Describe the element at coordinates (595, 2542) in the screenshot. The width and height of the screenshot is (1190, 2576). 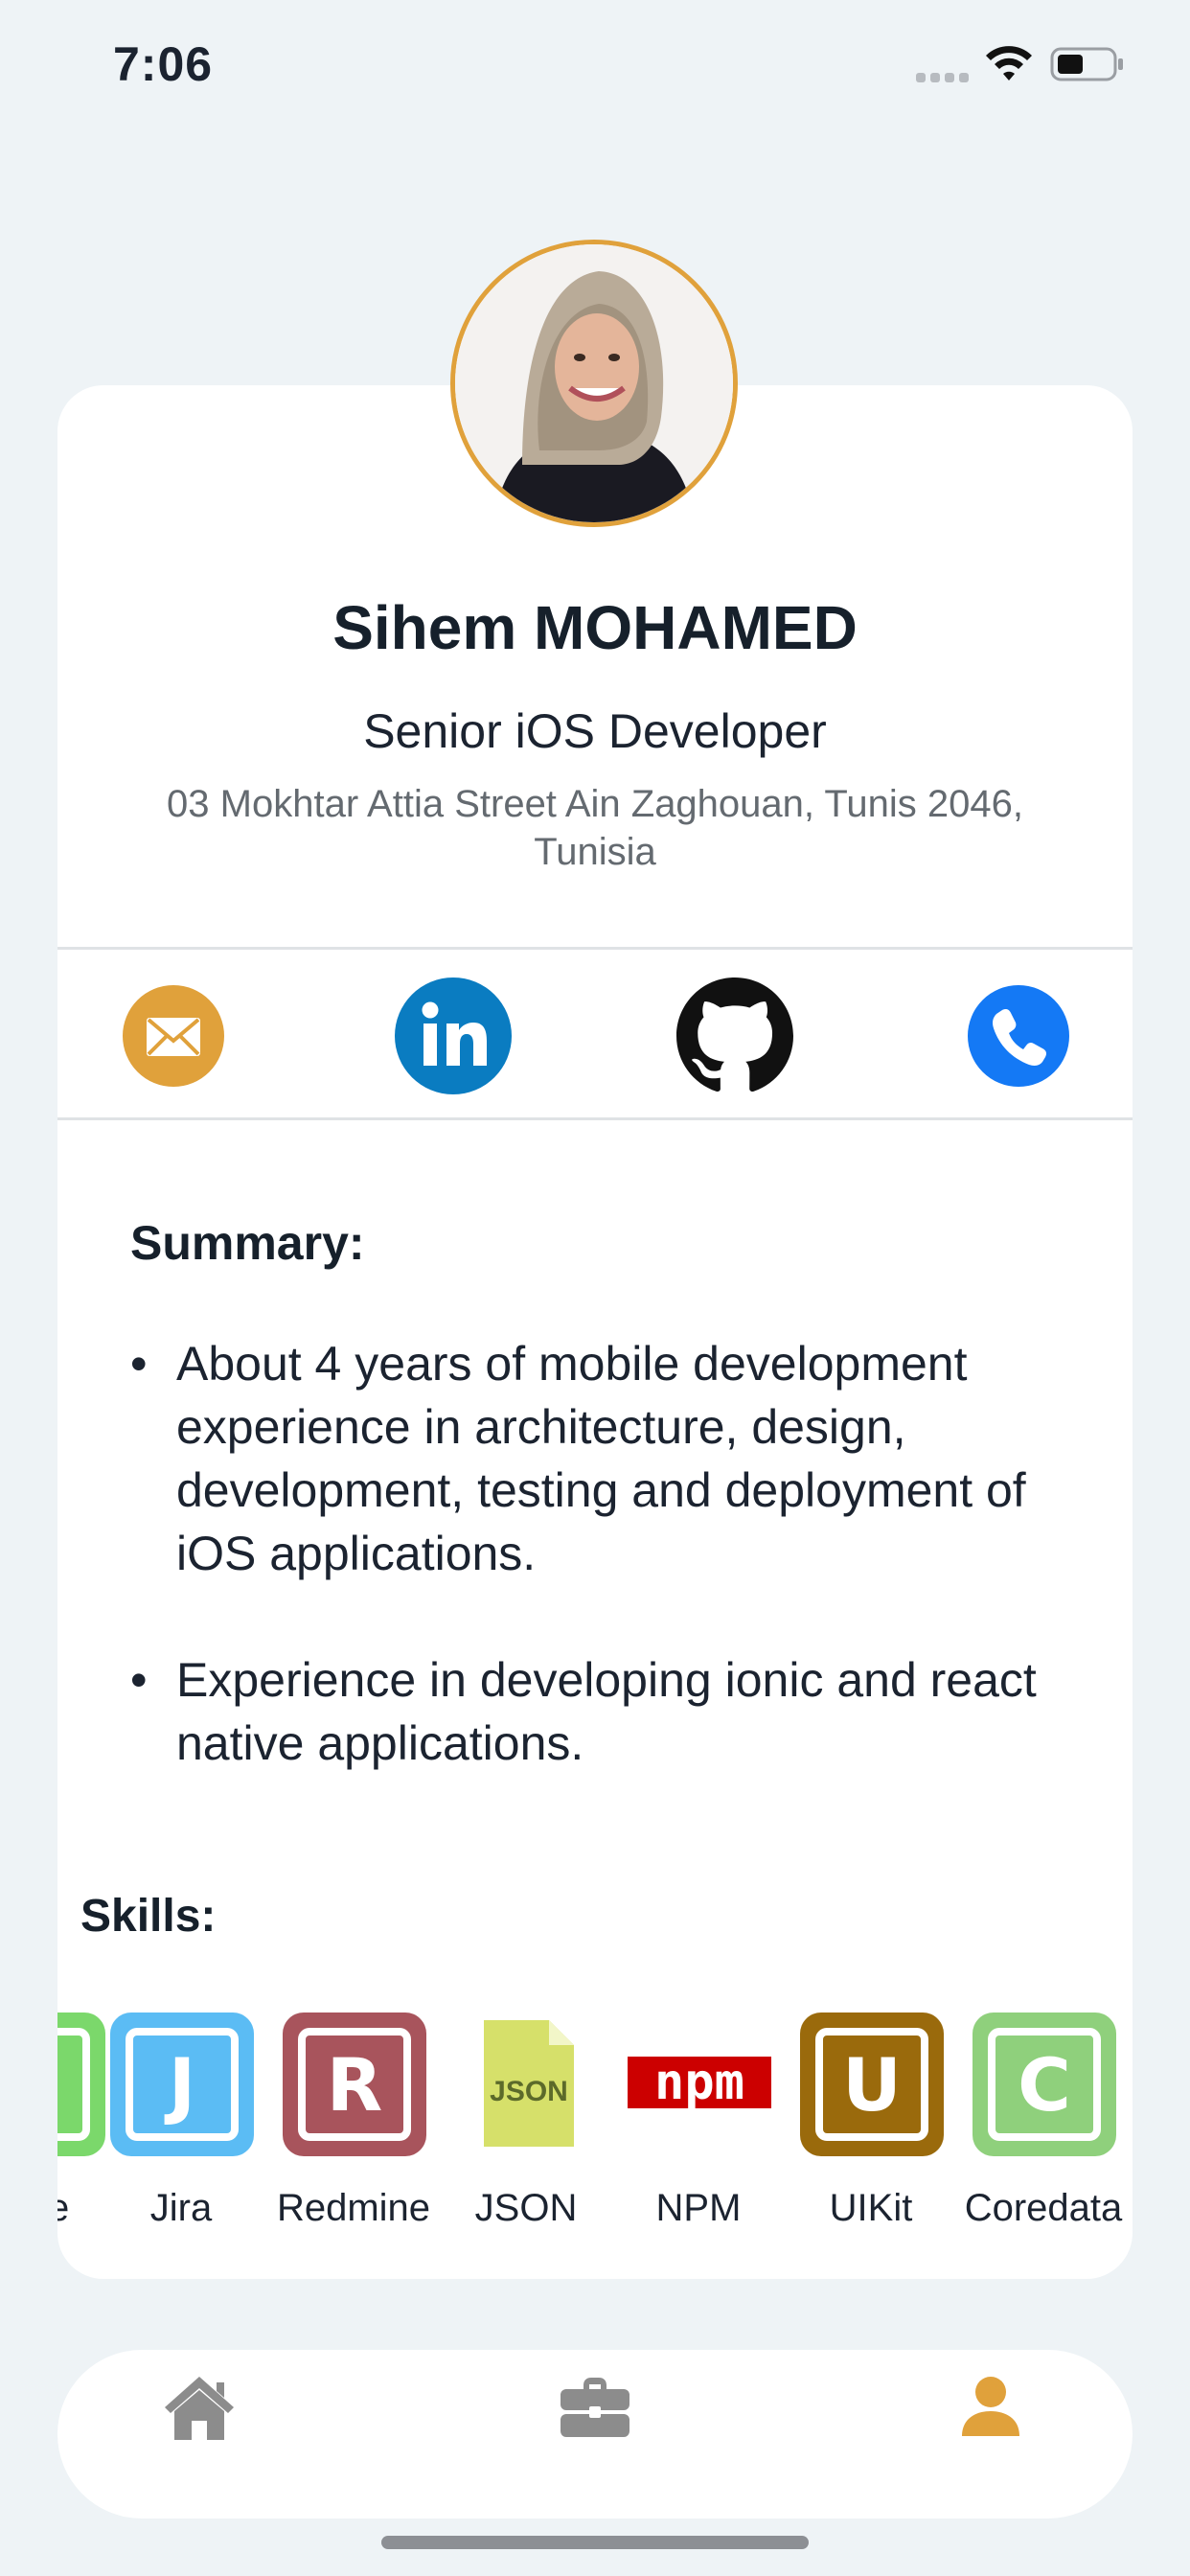
I see `home-indicator` at that location.